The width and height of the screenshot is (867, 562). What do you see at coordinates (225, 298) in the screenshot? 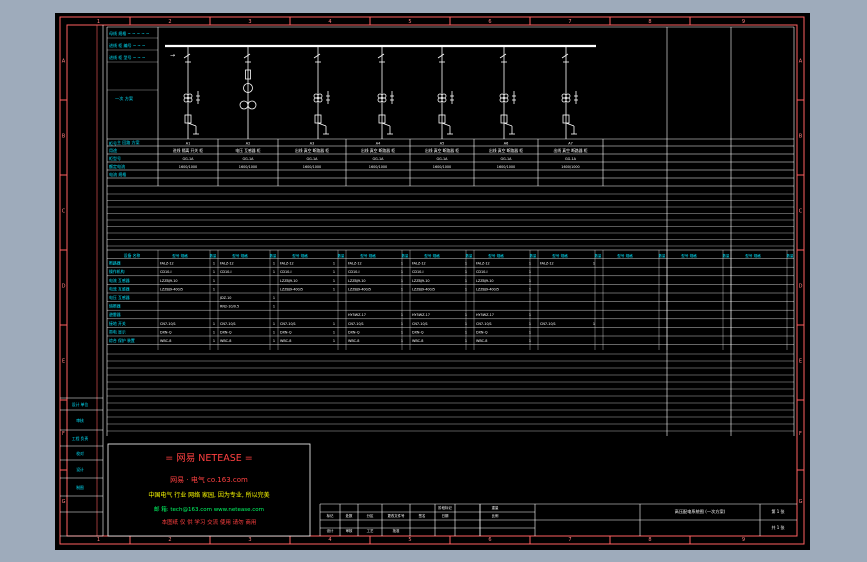
I see `lower-row-value: JDZ-10` at bounding box center [225, 298].